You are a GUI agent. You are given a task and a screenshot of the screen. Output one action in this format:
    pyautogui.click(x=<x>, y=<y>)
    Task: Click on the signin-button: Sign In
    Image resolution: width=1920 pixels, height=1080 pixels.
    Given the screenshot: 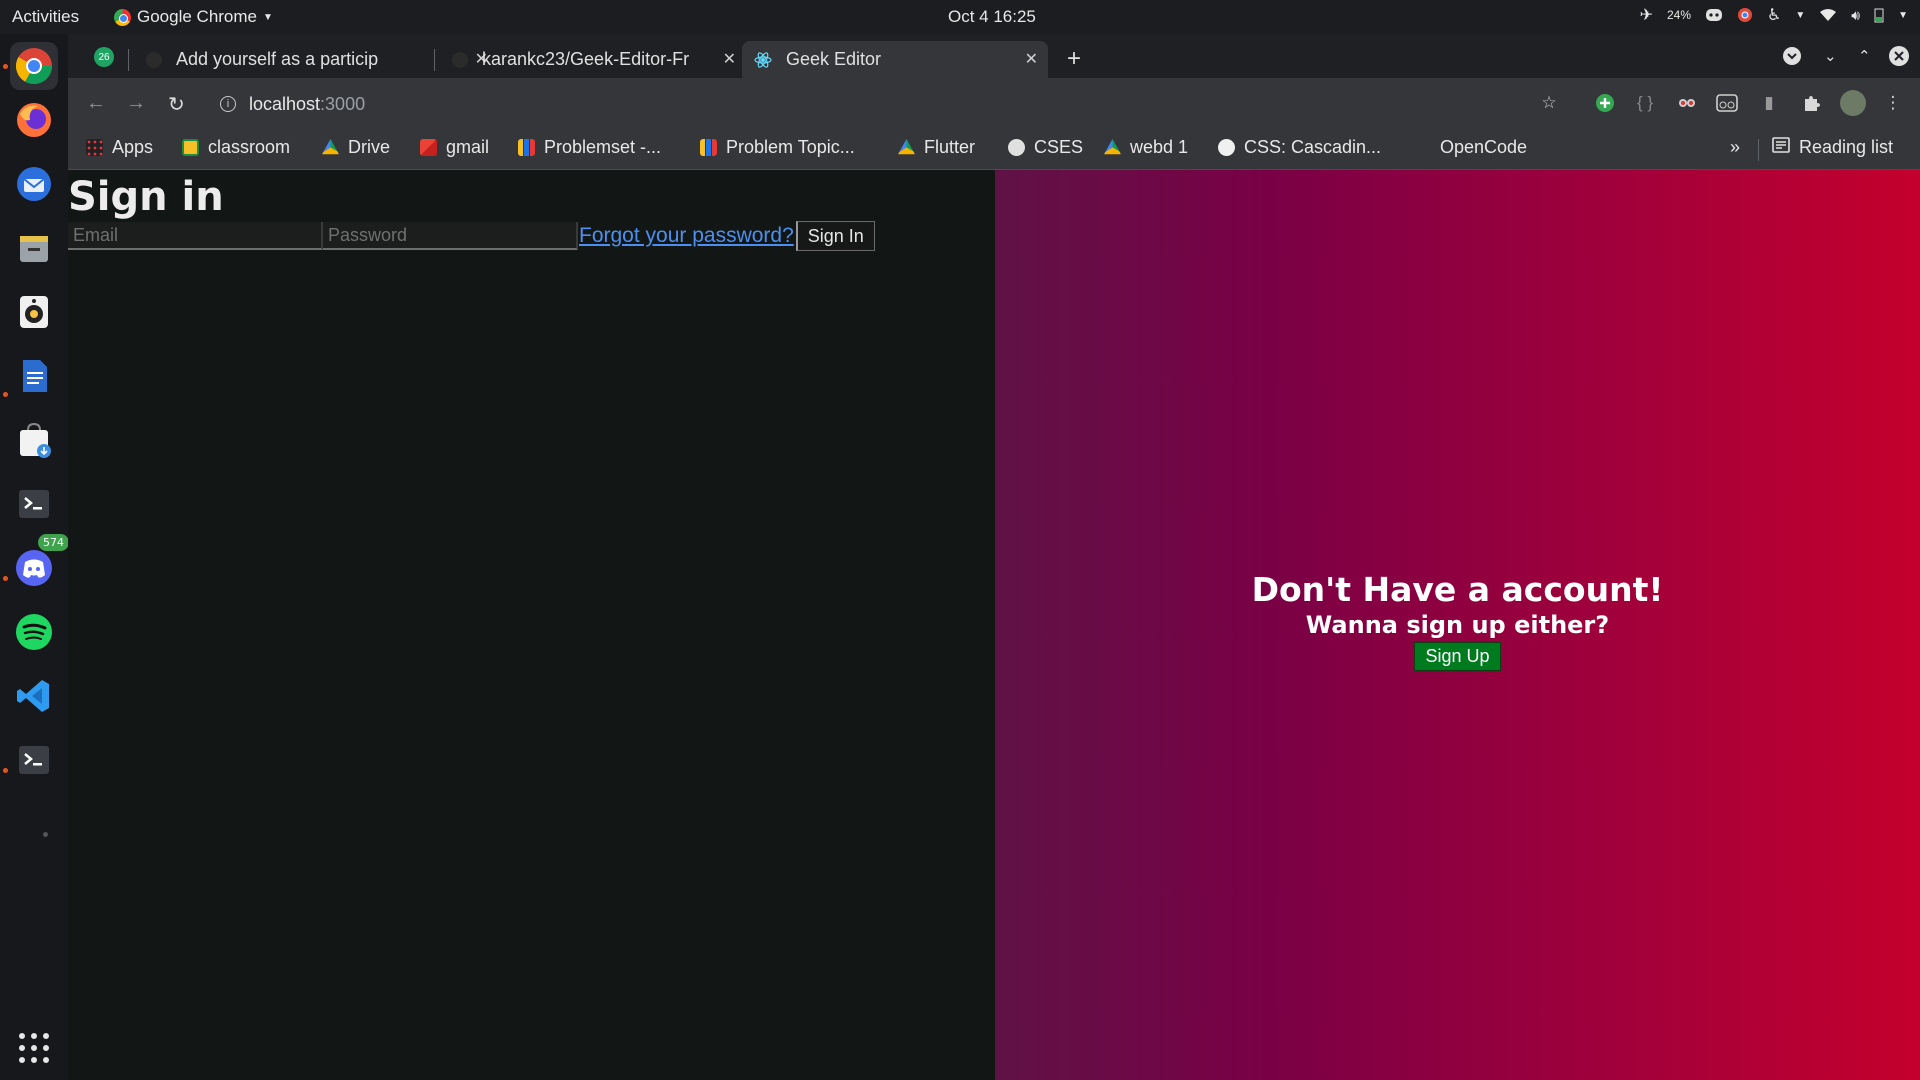 What is the action you would take?
    pyautogui.click(x=835, y=236)
    